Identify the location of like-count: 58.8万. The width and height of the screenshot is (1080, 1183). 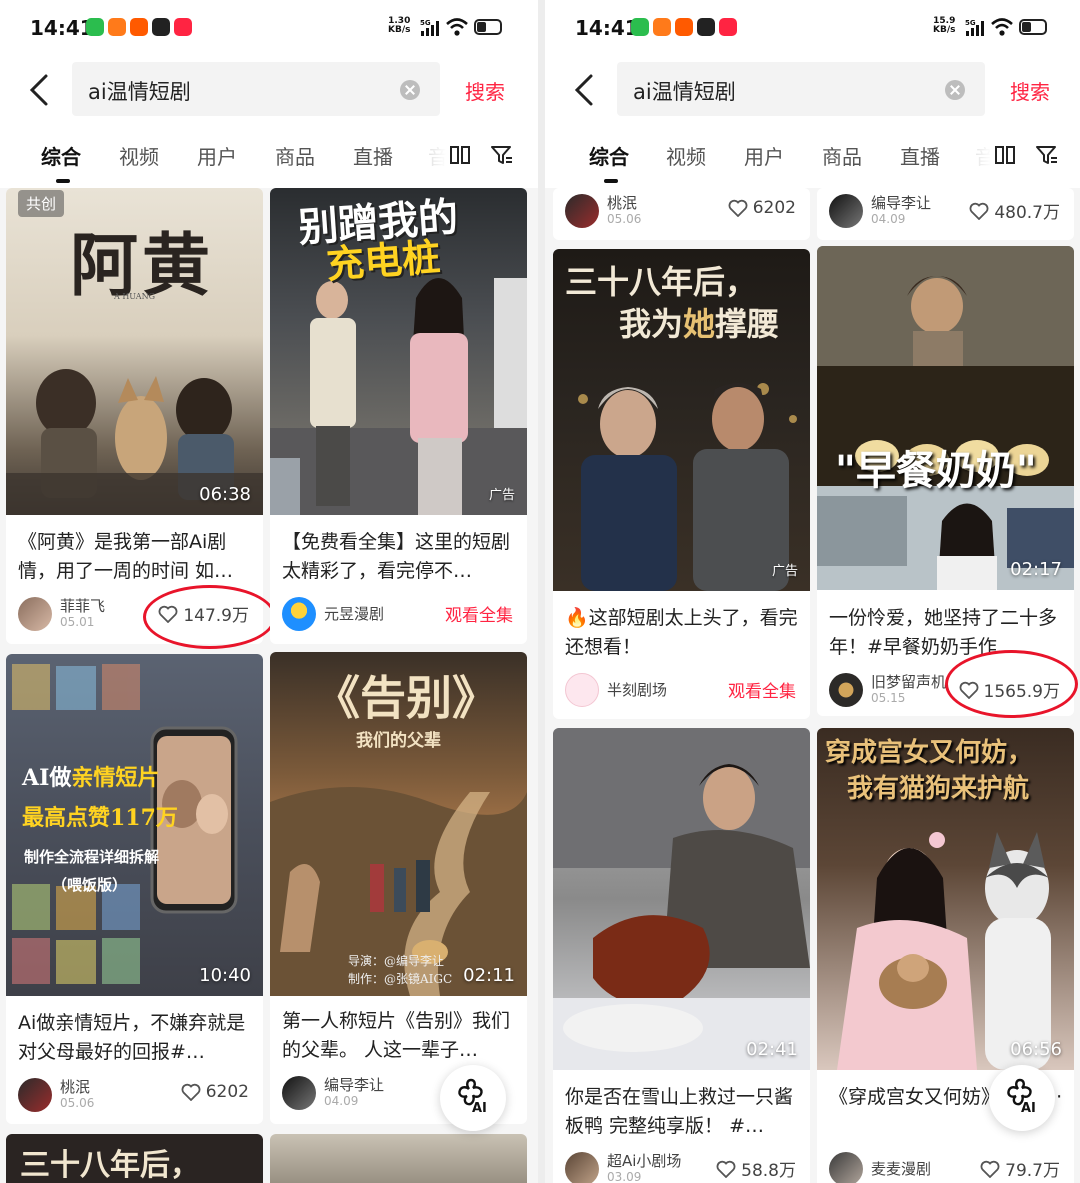
(768, 1171).